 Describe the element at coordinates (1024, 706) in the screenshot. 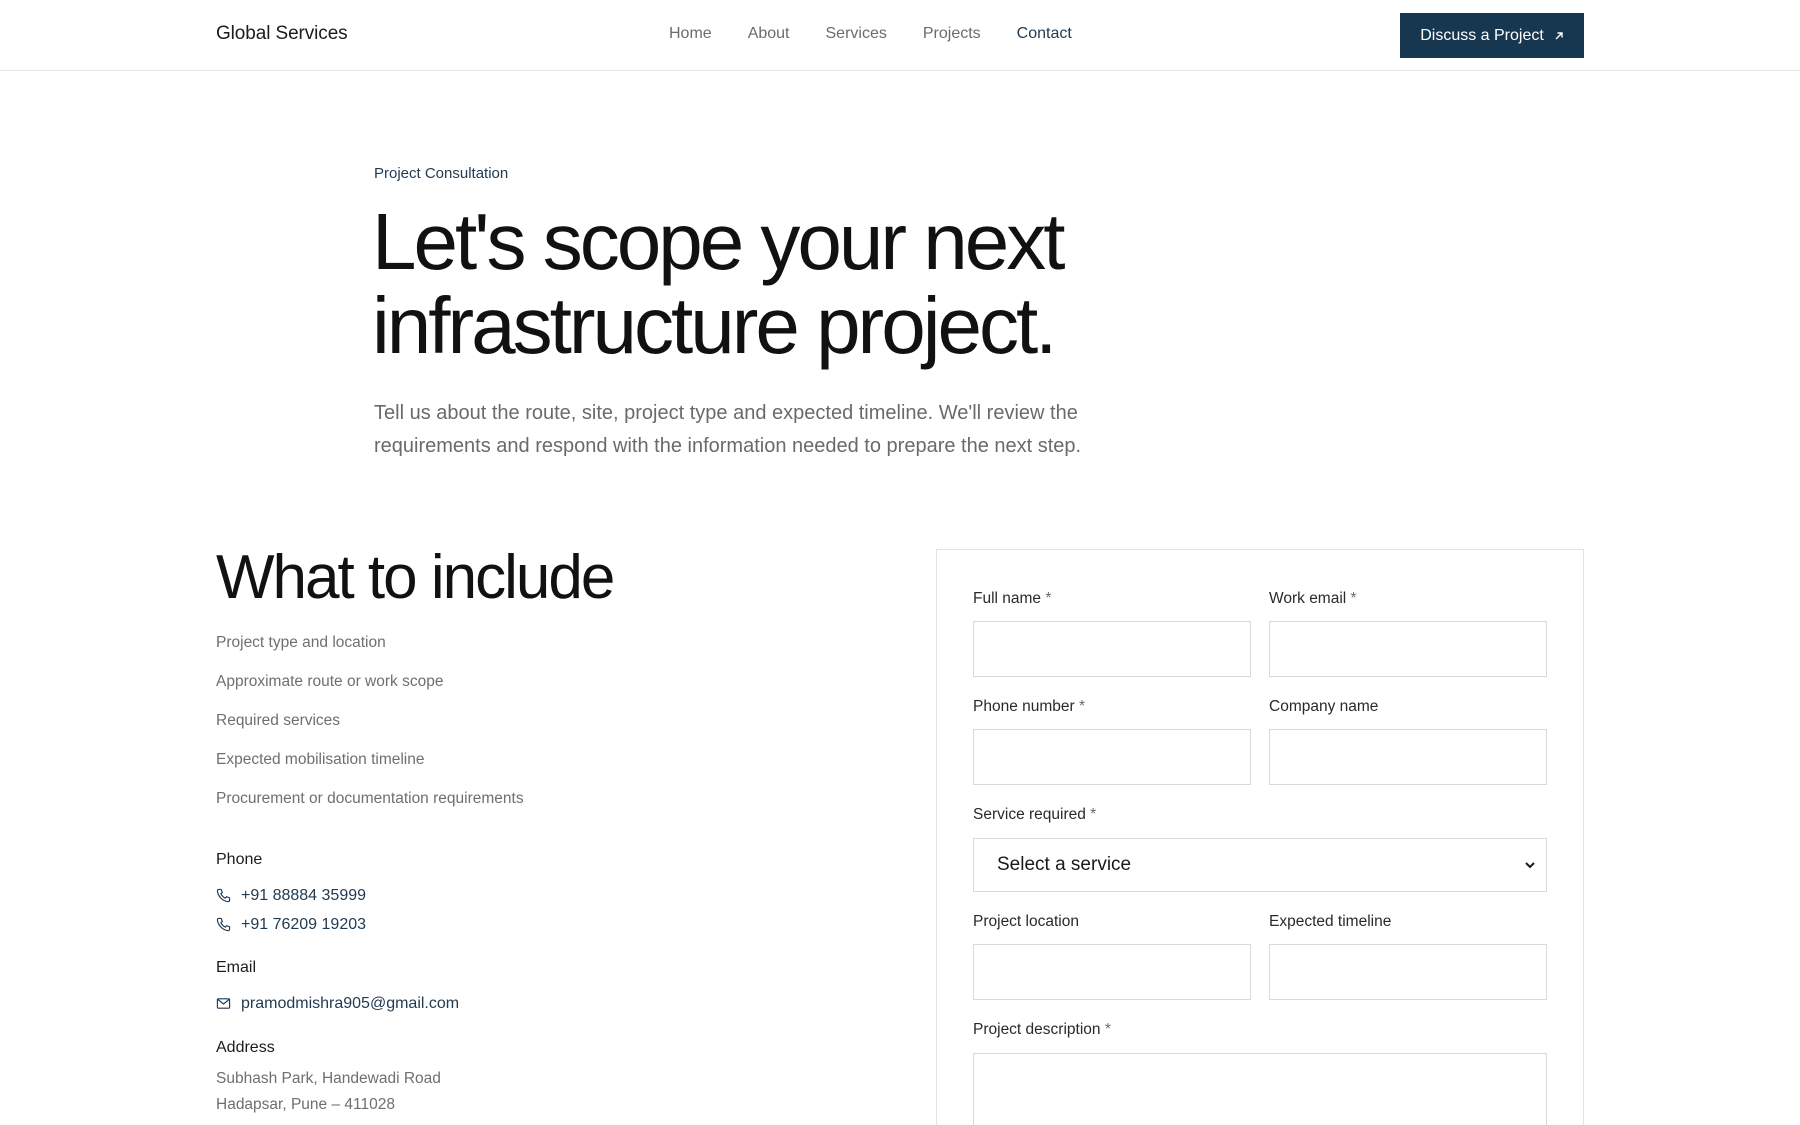

I see `phone-number-label-text: Phone number` at that location.